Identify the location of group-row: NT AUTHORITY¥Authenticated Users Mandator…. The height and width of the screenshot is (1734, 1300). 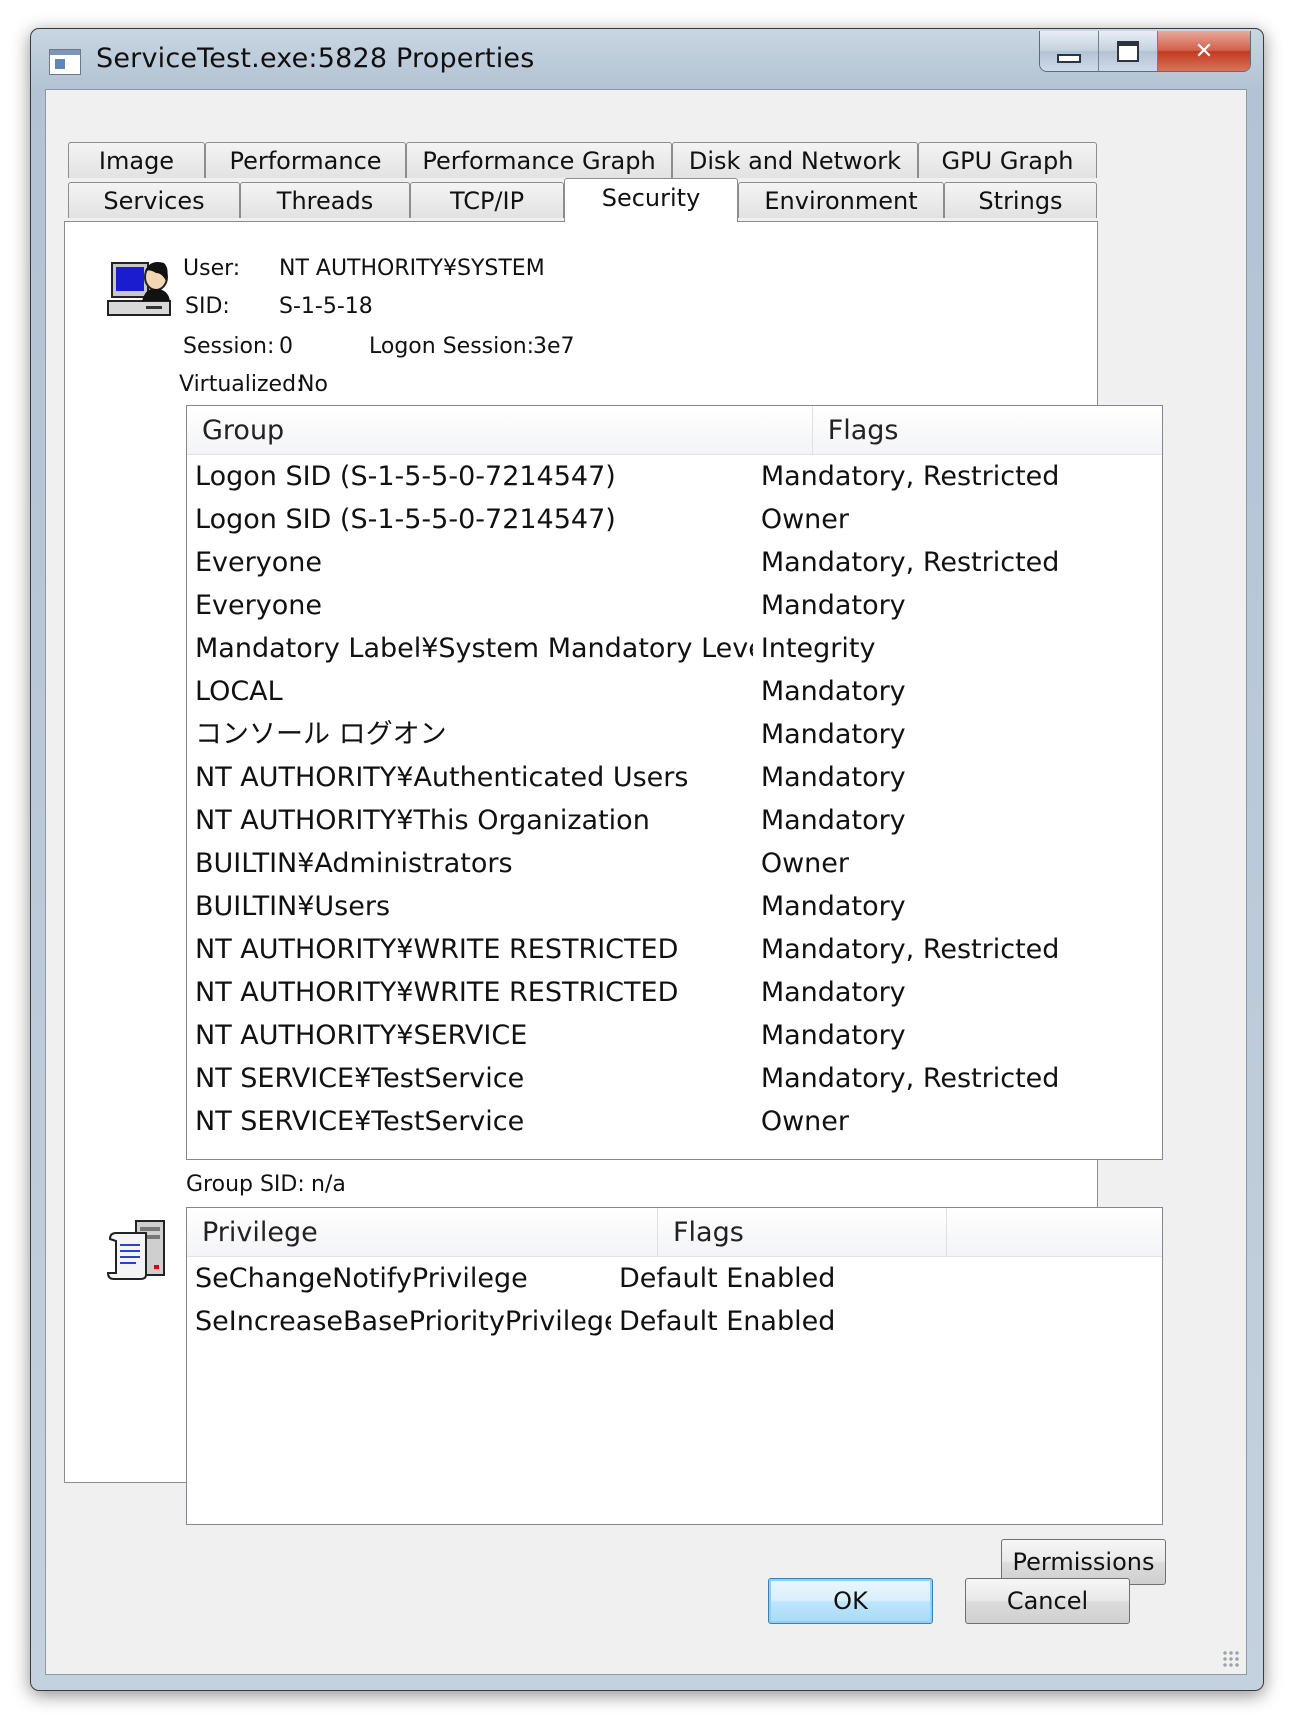
(674, 779).